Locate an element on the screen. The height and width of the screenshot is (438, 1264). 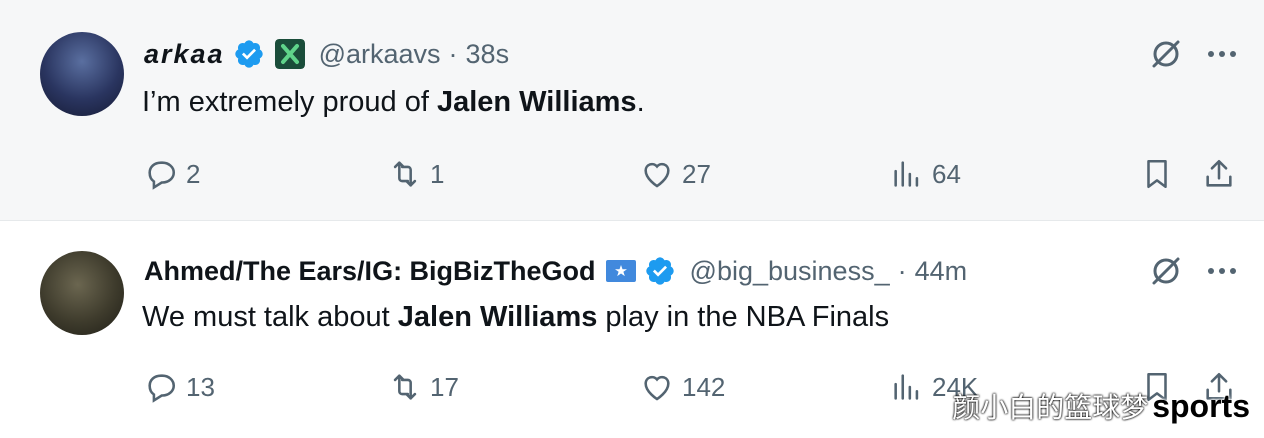
affiliate-badge-icon is located at coordinates (289, 54).